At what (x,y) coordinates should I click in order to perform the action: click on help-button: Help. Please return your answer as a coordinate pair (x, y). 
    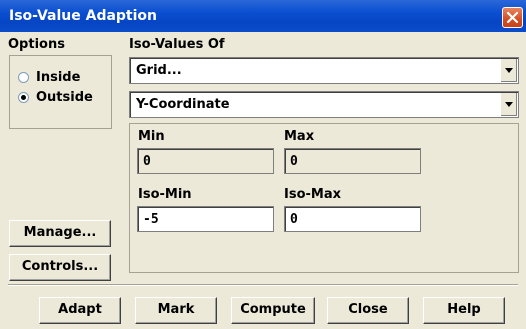
    Looking at the image, I should click on (464, 310).